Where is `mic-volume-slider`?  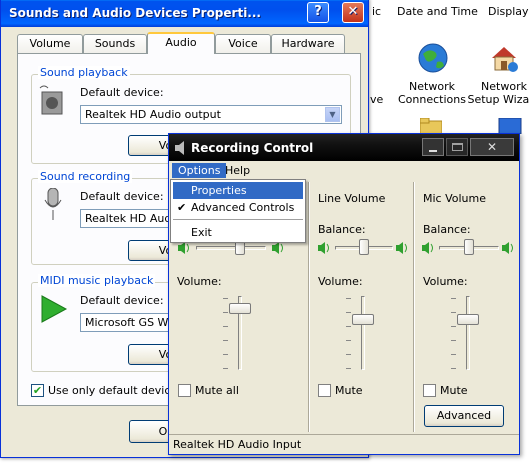
mic-volume-slider is located at coordinates (468, 319).